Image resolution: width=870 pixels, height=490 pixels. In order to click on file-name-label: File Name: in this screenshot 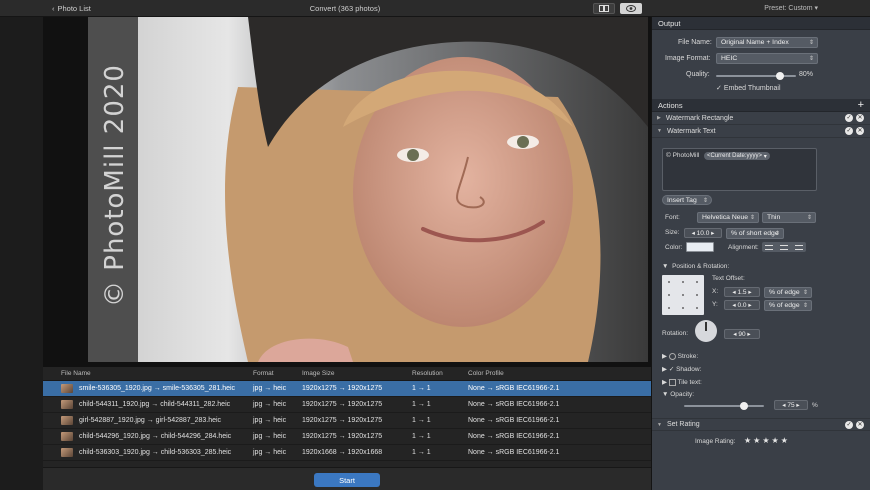, I will do `click(695, 42)`.